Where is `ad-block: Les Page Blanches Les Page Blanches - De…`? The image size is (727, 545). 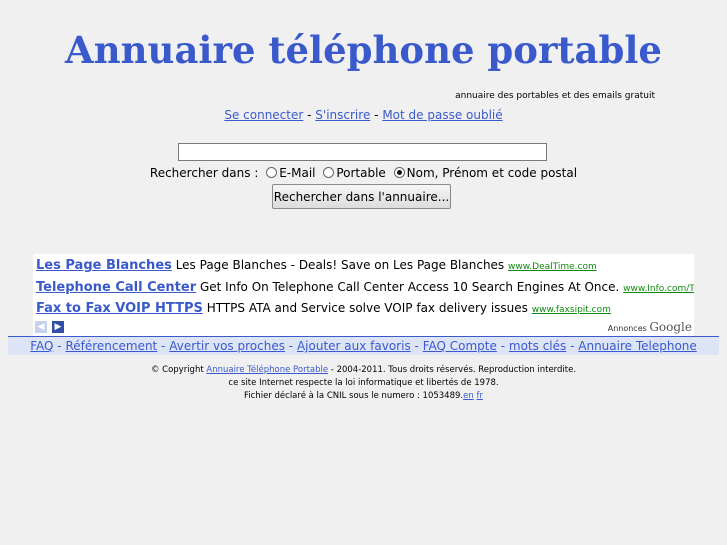
ad-block: Les Page Blanches Les Page Blanches - De… is located at coordinates (363, 295).